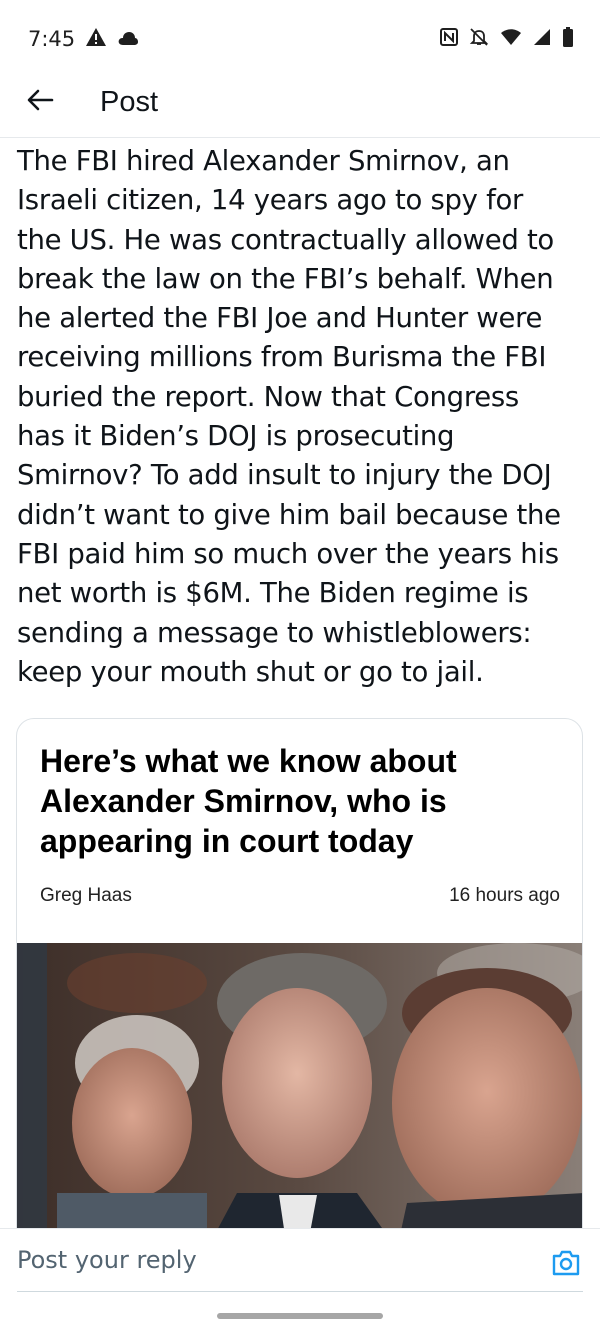 This screenshot has width=600, height=1333. What do you see at coordinates (129, 102) in the screenshot?
I see `page-title: Post` at bounding box center [129, 102].